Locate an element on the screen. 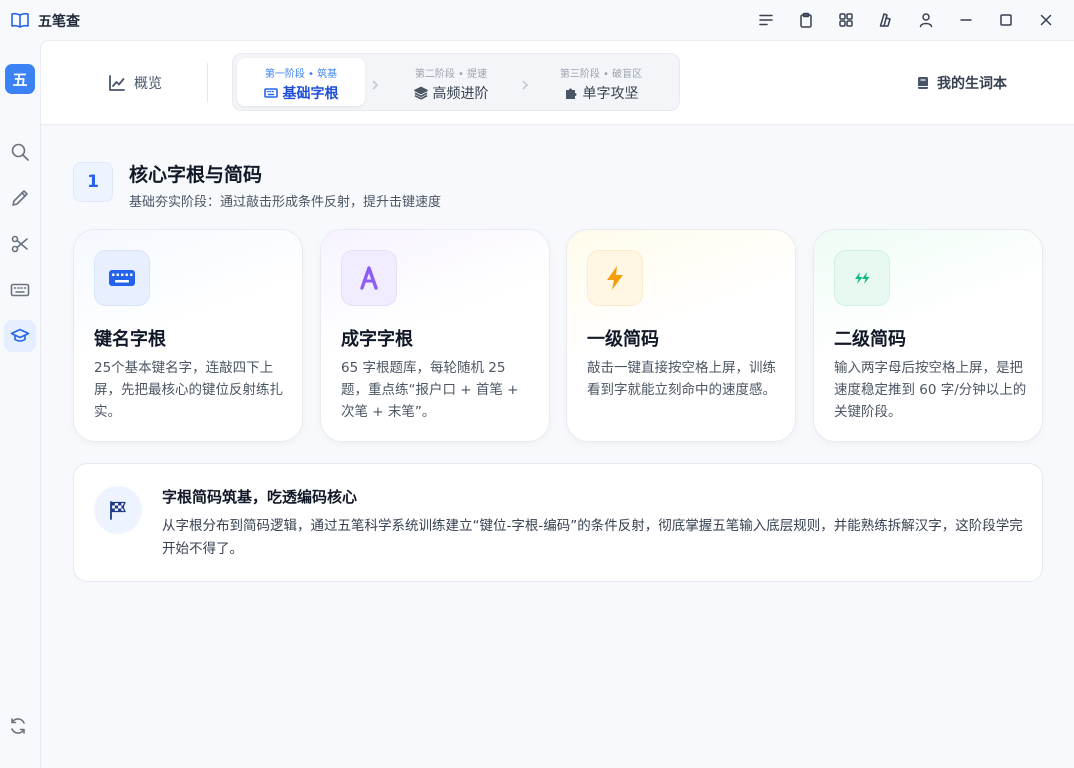 This screenshot has height=768, width=1074. card-description: 输入两字母后按空格上屏，是把速度稳定推到 60 字/分钟以上的关键阶段。 is located at coordinates (930, 390).